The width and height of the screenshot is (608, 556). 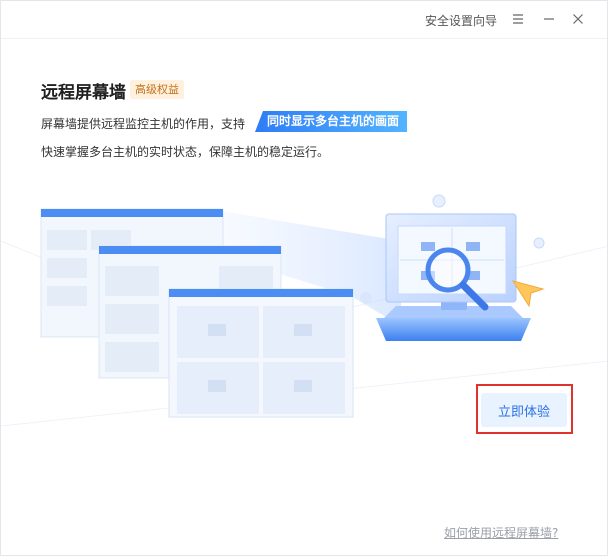 I want to click on close-icon, so click(x=578, y=19).